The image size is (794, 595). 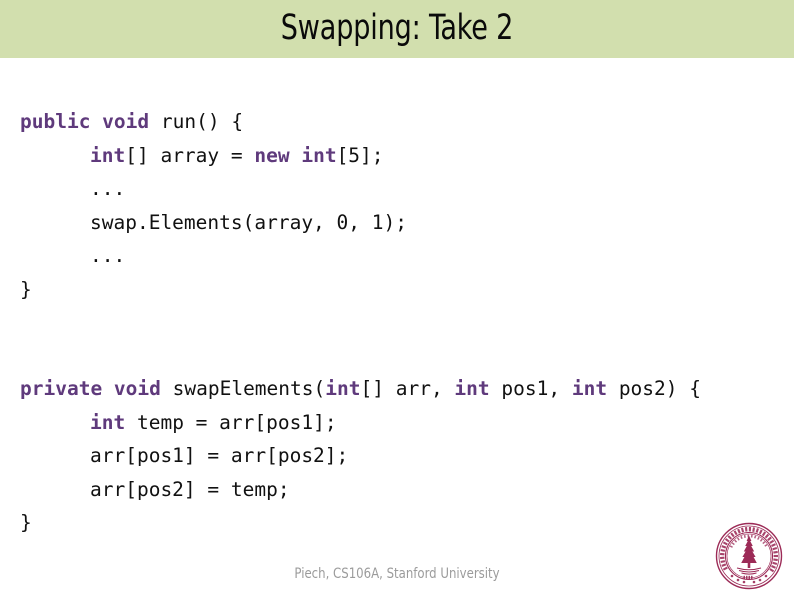 I want to click on code-text: [5];, so click(x=360, y=155).